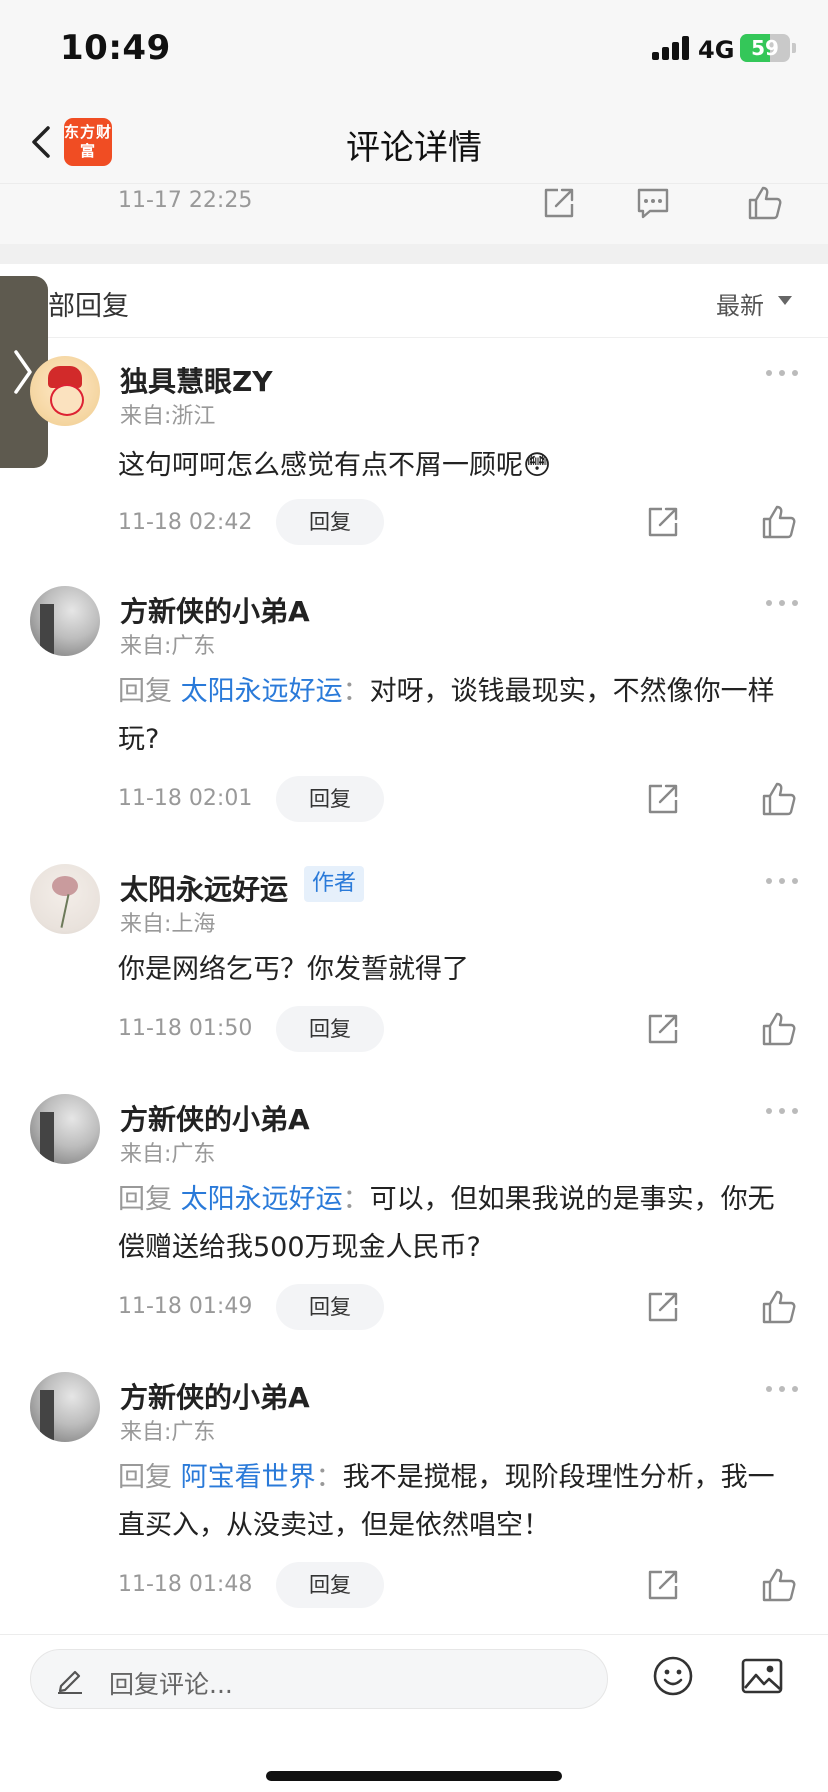  What do you see at coordinates (414, 148) in the screenshot?
I see `page-title: 评论详情` at bounding box center [414, 148].